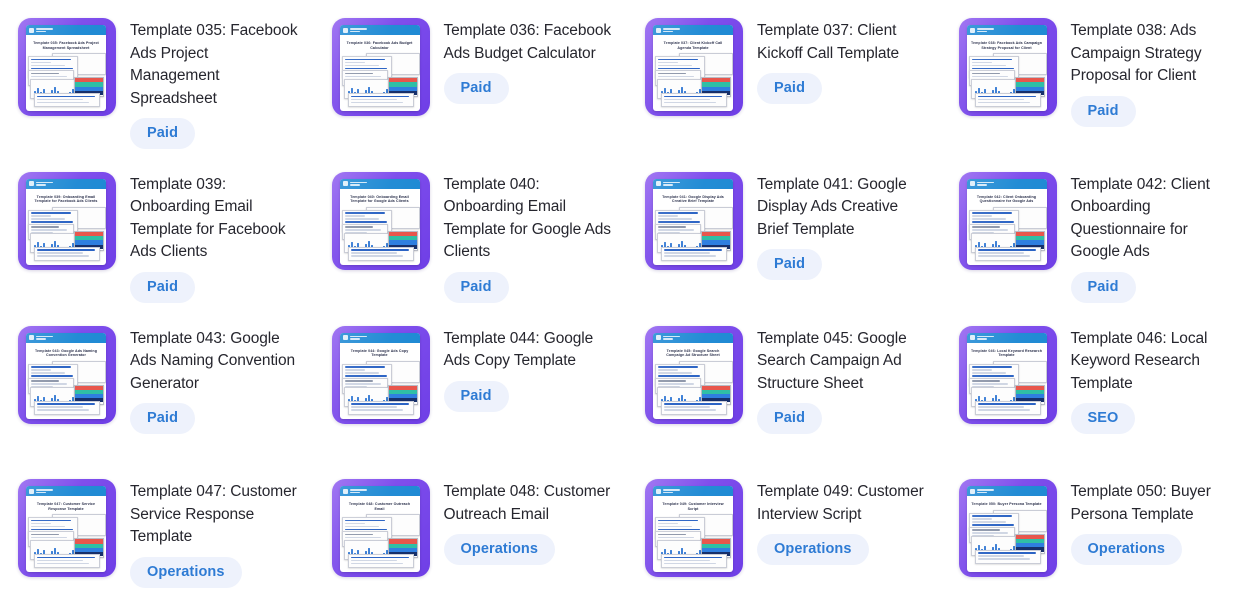  Describe the element at coordinates (790, 265) in the screenshot. I see `template-badge-template-041: Paid` at that location.